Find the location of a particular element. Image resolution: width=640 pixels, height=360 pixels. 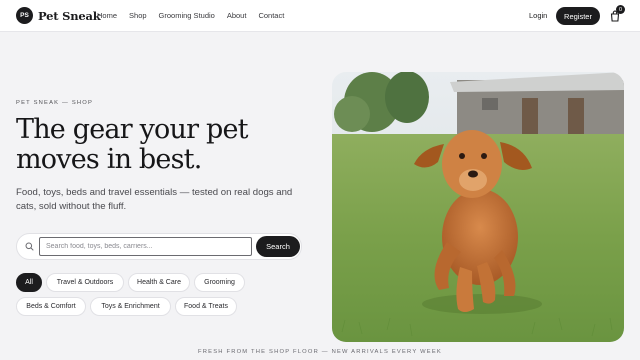

cart-count-badge: 0 is located at coordinates (620, 9).